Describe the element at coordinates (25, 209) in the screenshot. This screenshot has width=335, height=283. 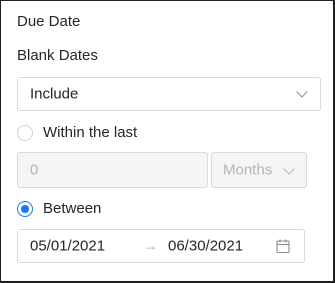
I see `between-radio` at that location.